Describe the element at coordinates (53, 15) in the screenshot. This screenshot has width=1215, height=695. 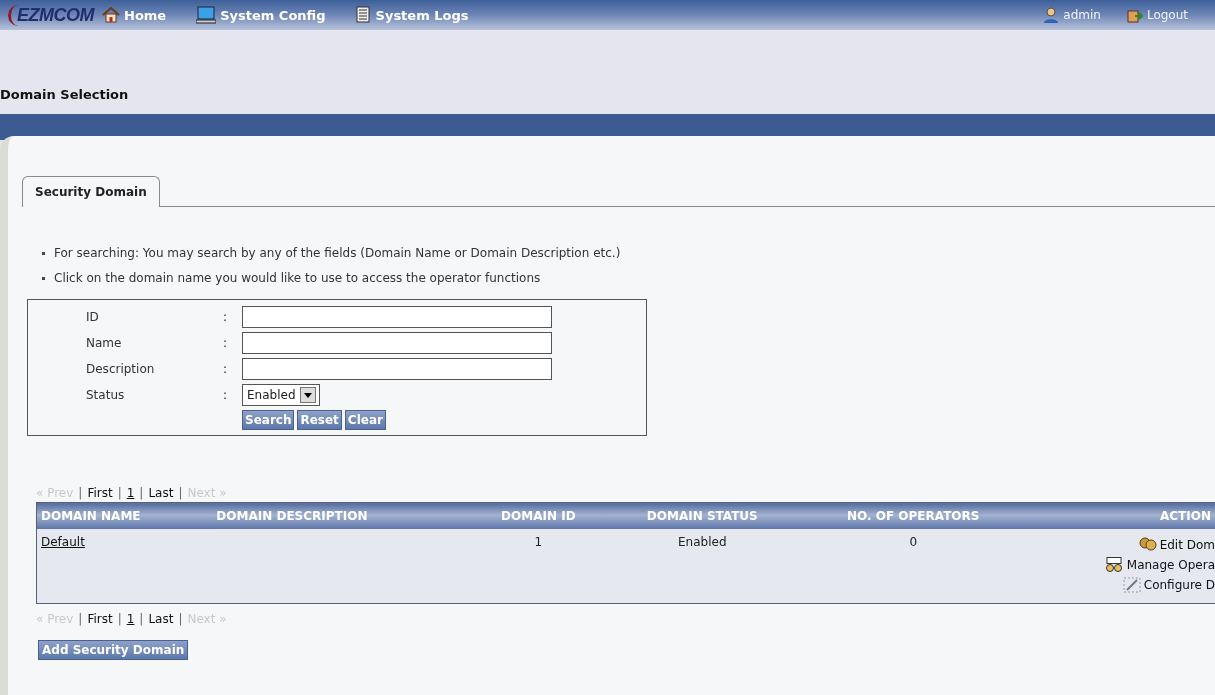
I see `logo: EZMCOM` at that location.